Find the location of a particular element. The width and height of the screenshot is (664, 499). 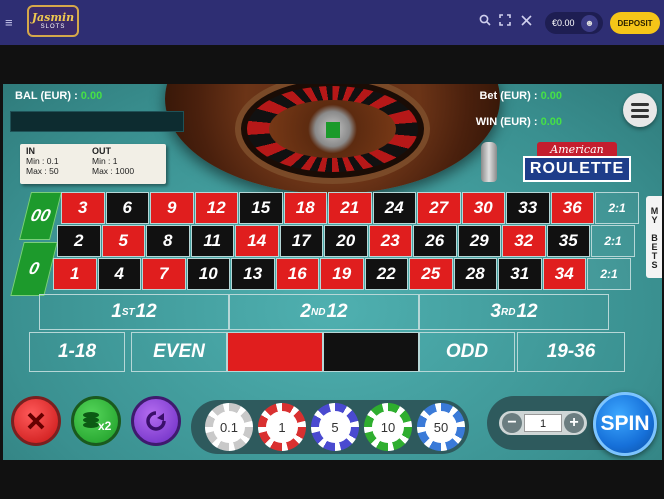

limits-out-min: Min : 1 is located at coordinates (105, 161).